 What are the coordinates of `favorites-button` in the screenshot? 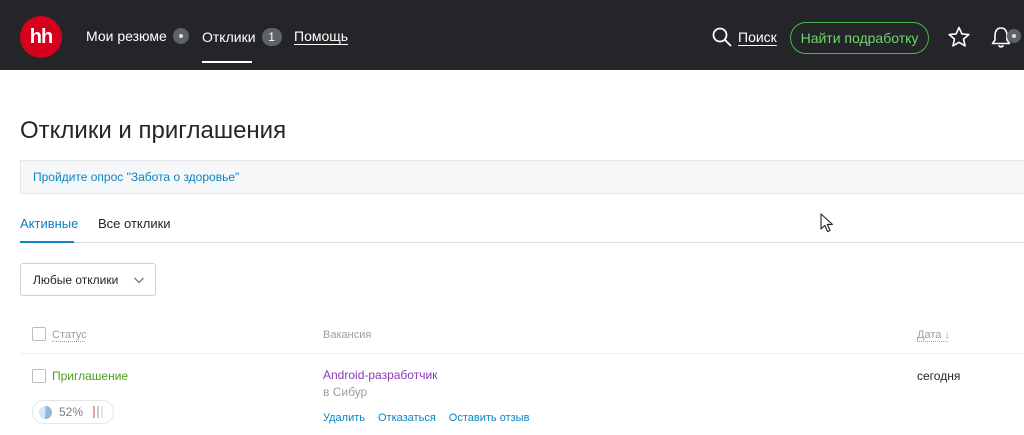 It's located at (959, 37).